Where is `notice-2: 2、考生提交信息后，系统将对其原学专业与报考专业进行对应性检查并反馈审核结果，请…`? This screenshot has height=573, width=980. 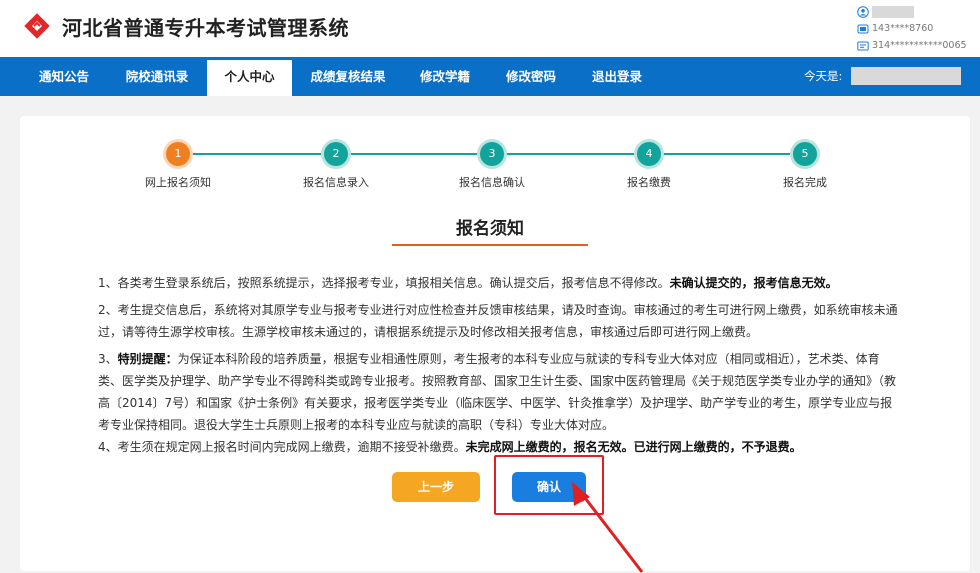 notice-2: 2、考生提交信息后，系统将对其原学专业与报考专业进行对应性检查并反馈审核结果，请… is located at coordinates (498, 321).